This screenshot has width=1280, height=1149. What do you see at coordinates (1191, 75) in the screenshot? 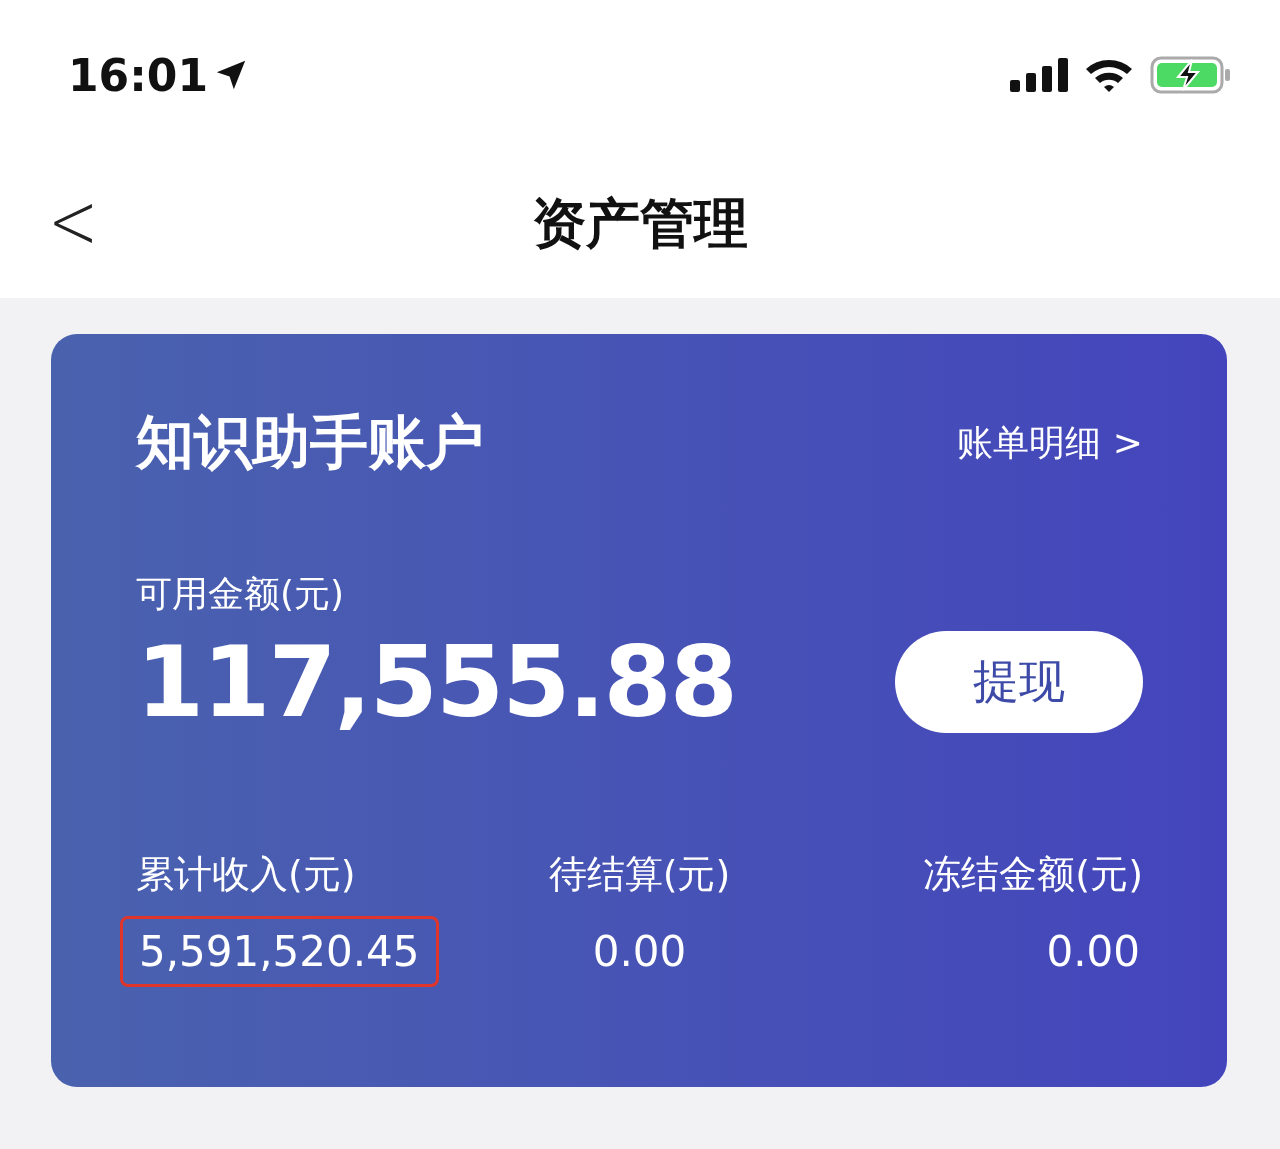
I see `battery-charging-icon` at bounding box center [1191, 75].